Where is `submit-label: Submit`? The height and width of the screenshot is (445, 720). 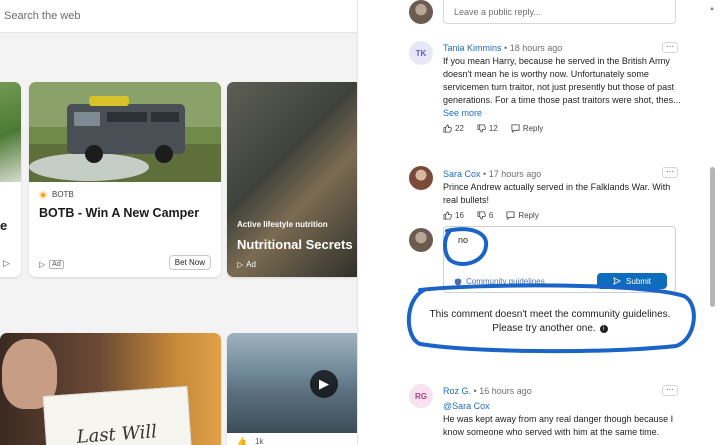 submit-label: Submit is located at coordinates (638, 281).